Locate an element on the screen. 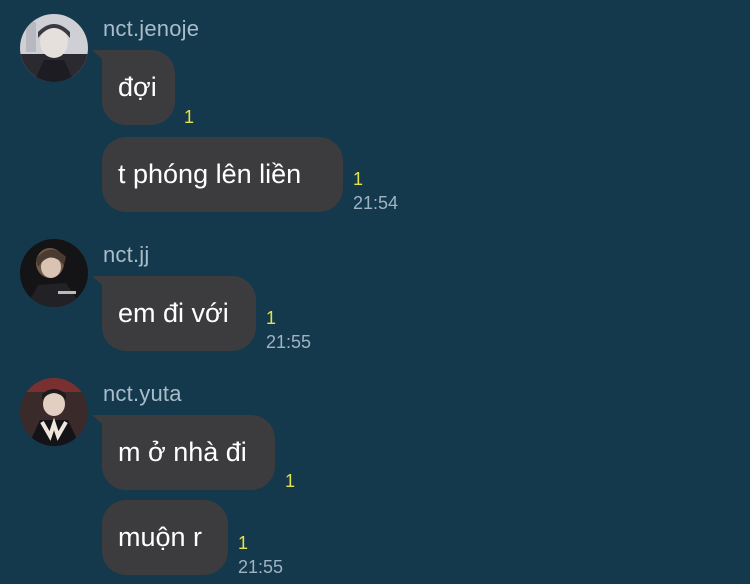 This screenshot has height=584, width=750. message-text: em đi với is located at coordinates (173, 313).